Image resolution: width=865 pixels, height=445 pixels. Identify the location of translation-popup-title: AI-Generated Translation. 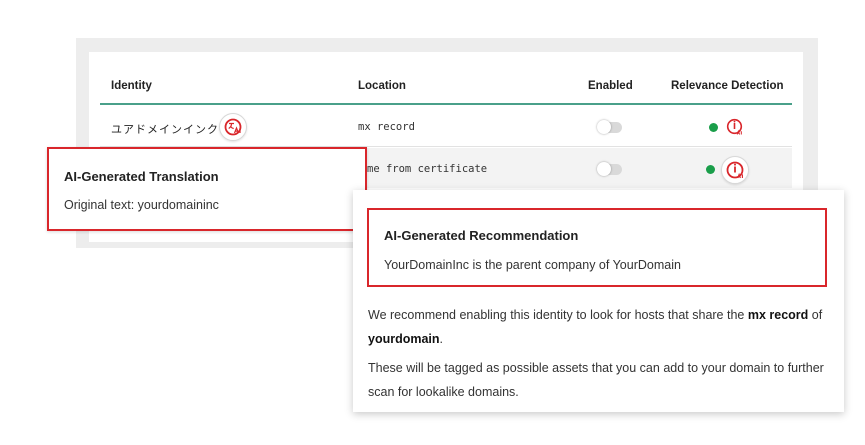
(141, 176).